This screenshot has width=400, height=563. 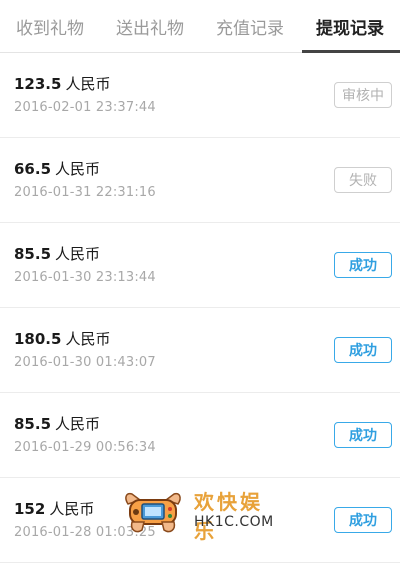 I want to click on game-controller-icon, so click(x=153, y=512).